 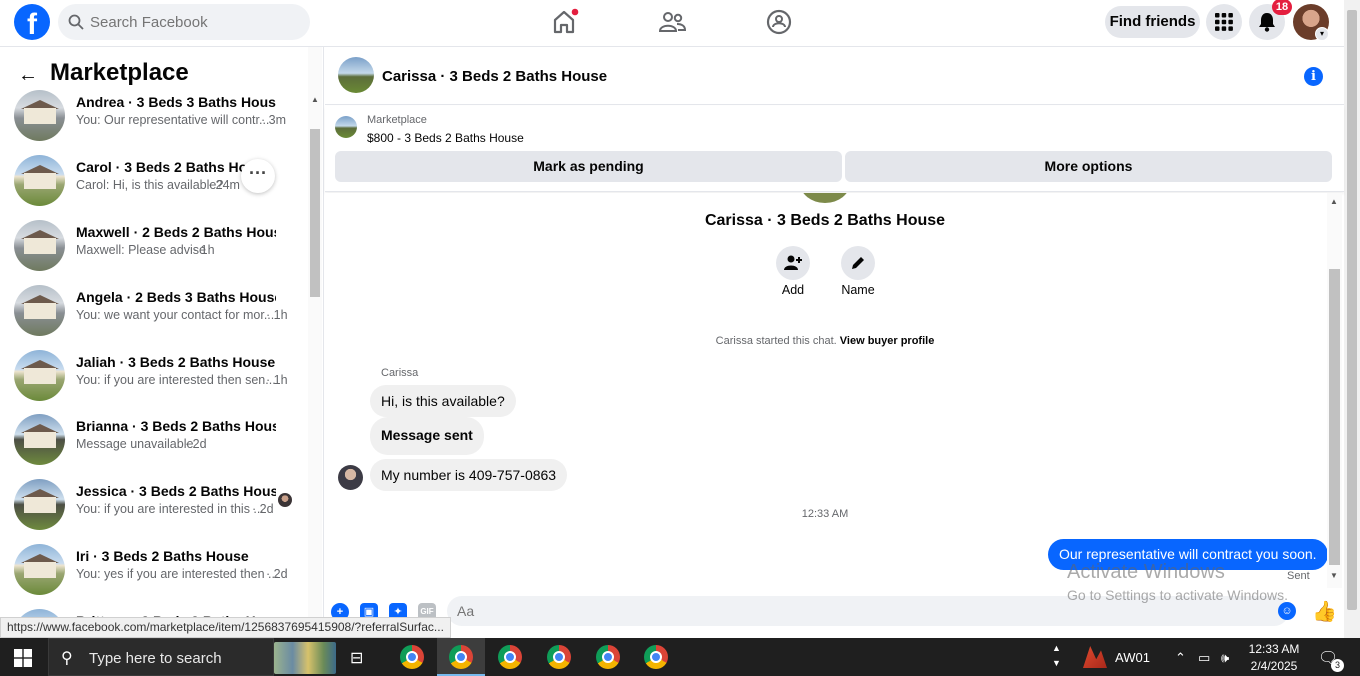 What do you see at coordinates (1095, 657) in the screenshot?
I see `aw-app-icon` at bounding box center [1095, 657].